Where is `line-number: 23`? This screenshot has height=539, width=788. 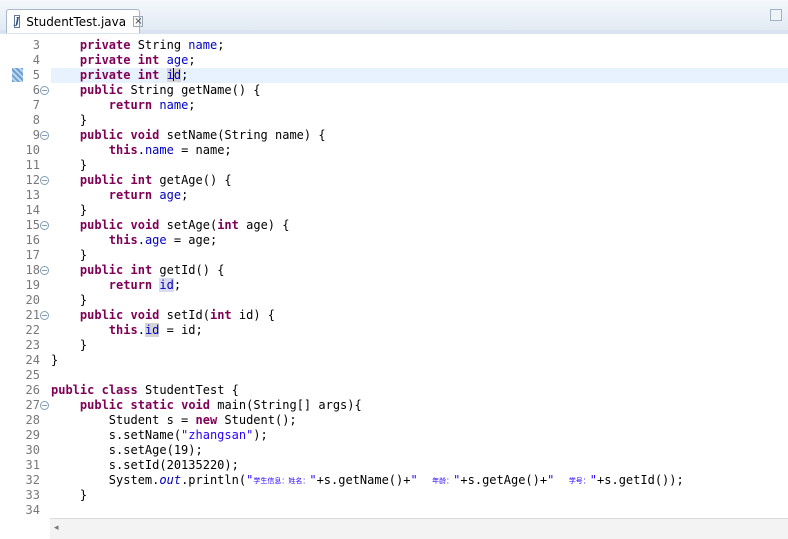 line-number: 23 is located at coordinates (32, 345).